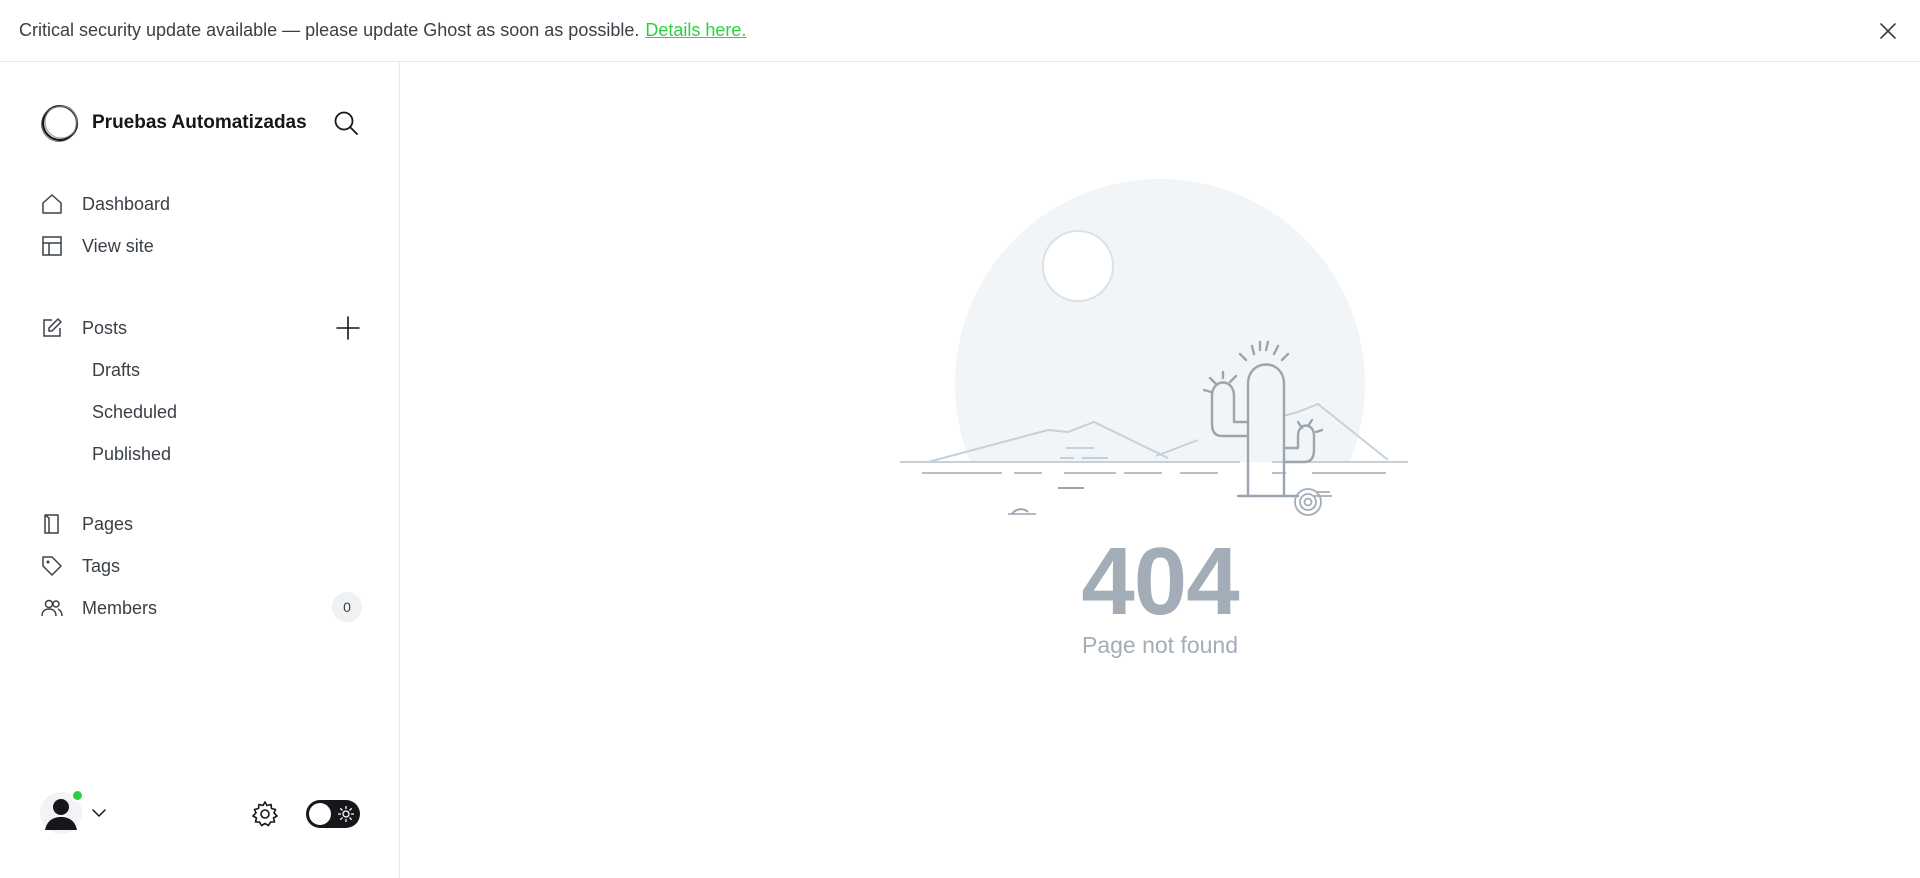 The image size is (1920, 878). What do you see at coordinates (52, 608) in the screenshot?
I see `members-icon` at bounding box center [52, 608].